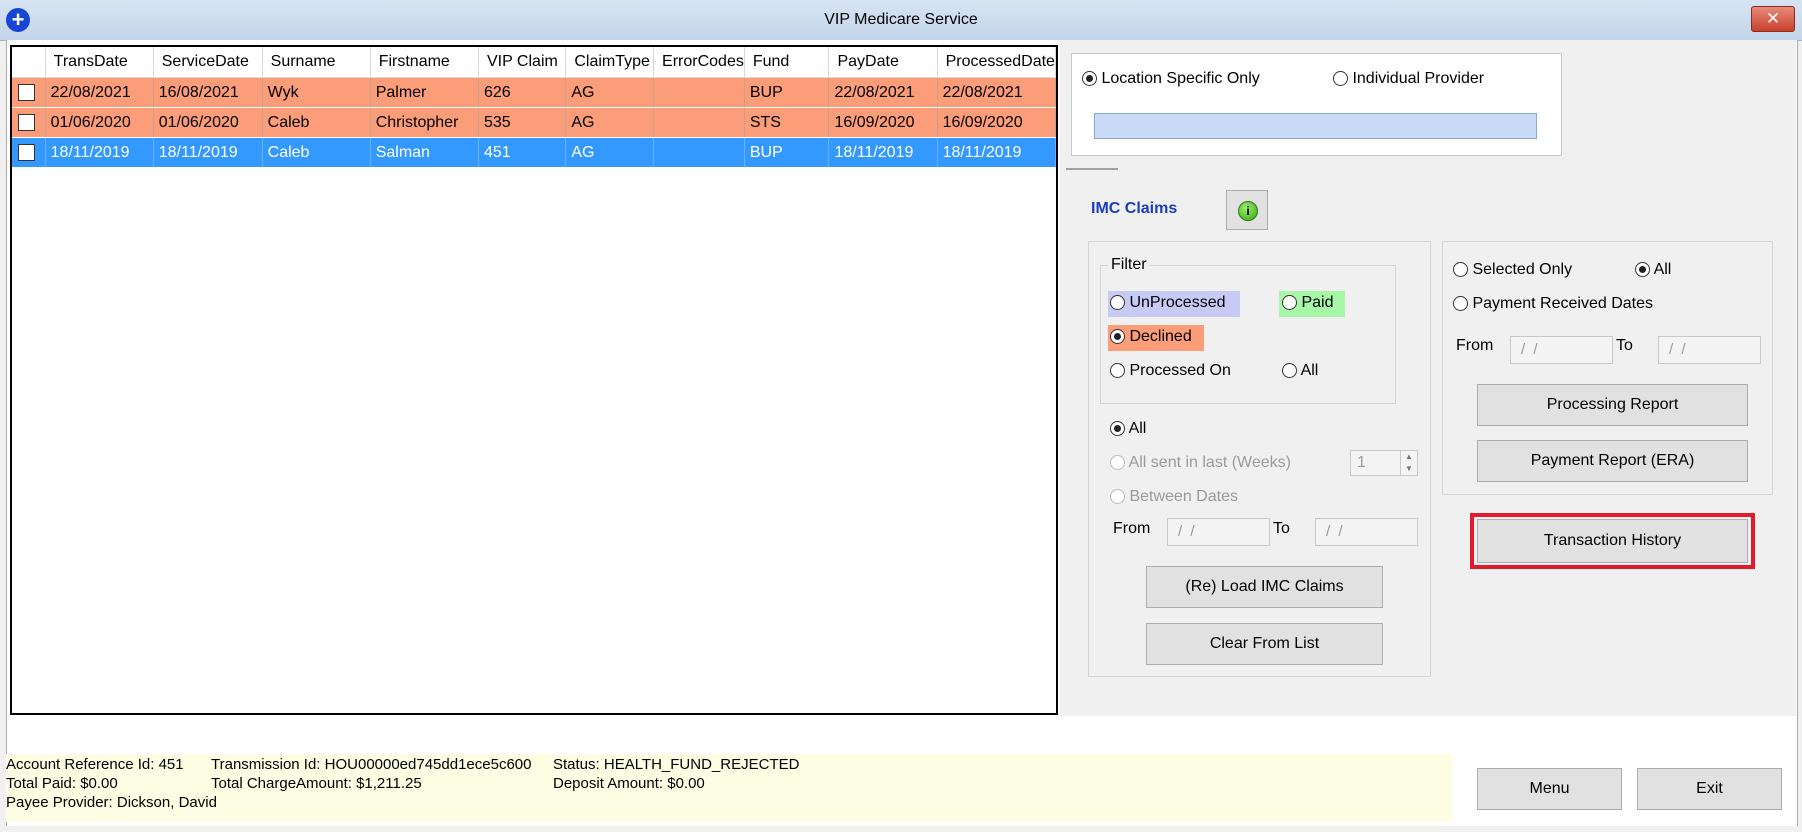 The image size is (1802, 832). Describe the element at coordinates (1089, 79) in the screenshot. I see `location-specific-radio` at that location.